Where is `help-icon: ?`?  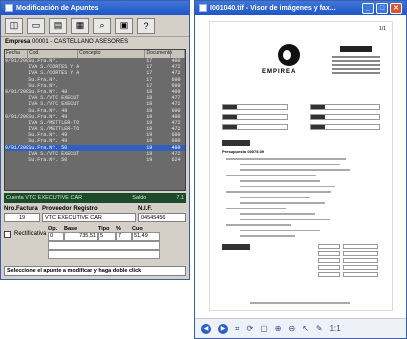
help-icon: ? is located at coordinates (146, 25).